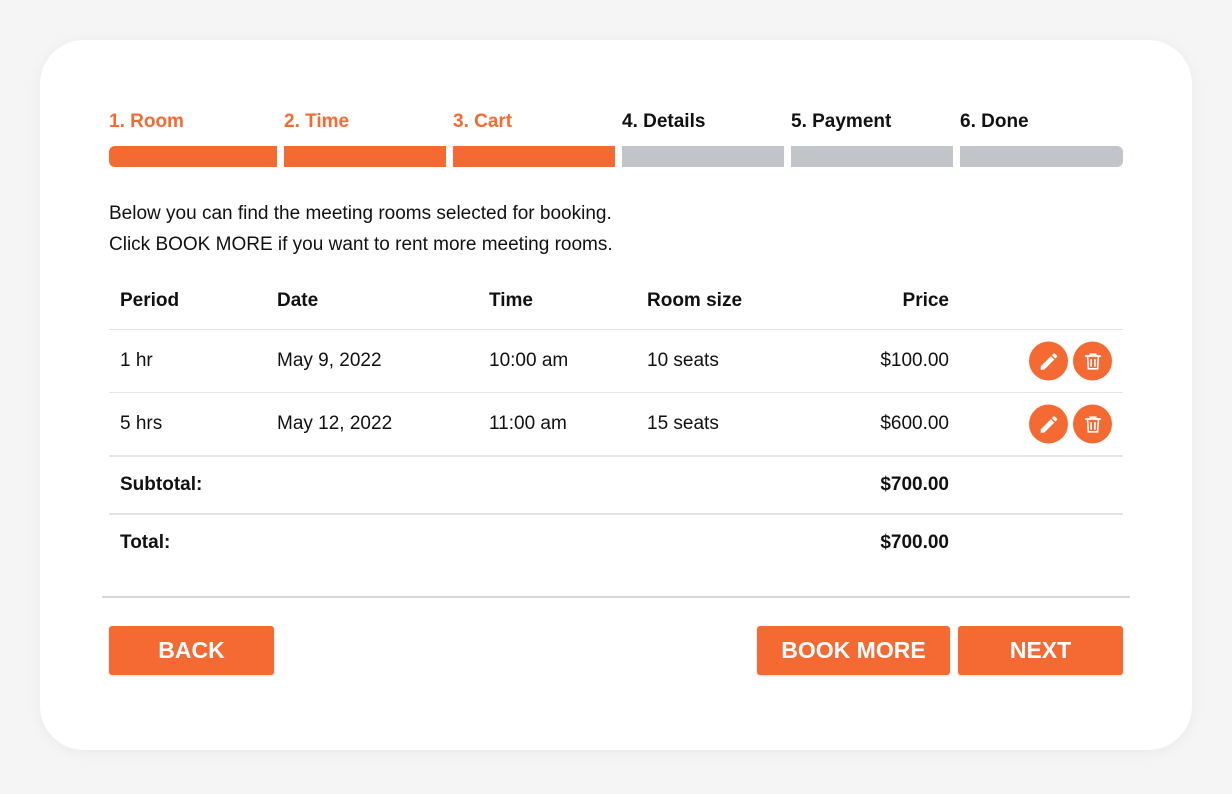 Image resolution: width=1232 pixels, height=794 pixels. What do you see at coordinates (616, 543) in the screenshot?
I see `total-row: Total: $700.00` at bounding box center [616, 543].